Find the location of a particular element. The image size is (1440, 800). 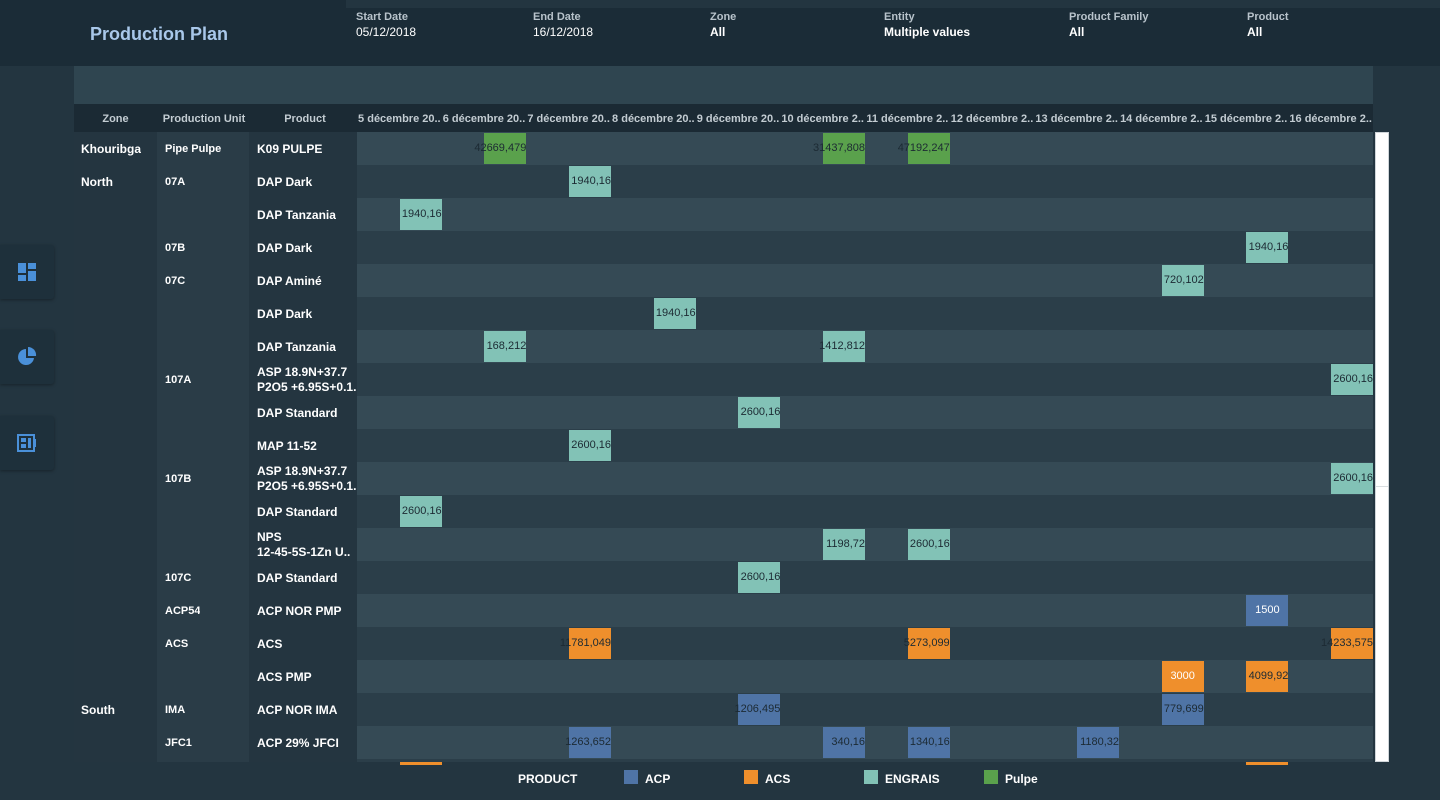

header-date: 13 décembre 2.. is located at coordinates (1076, 118).